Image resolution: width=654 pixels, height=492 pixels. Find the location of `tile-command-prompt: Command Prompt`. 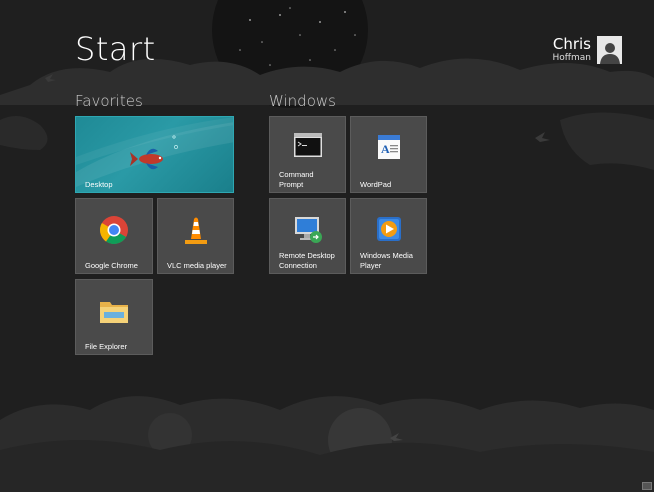

tile-command-prompt: Command Prompt is located at coordinates (307, 154).